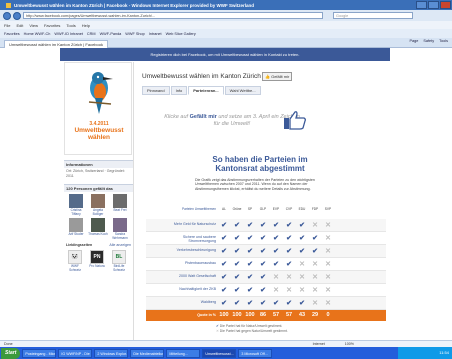  I want to click on menu-edit: Edit, so click(19, 25).